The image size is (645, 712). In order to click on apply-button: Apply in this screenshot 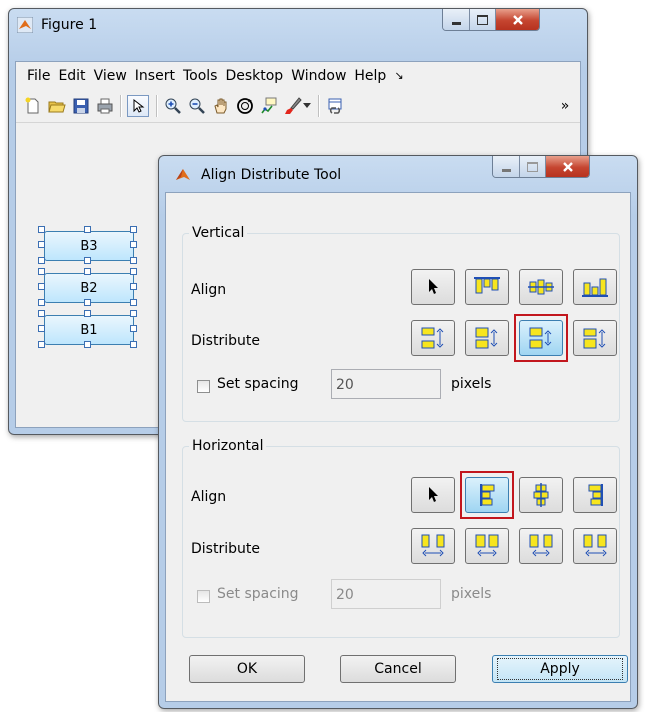, I will do `click(560, 669)`.